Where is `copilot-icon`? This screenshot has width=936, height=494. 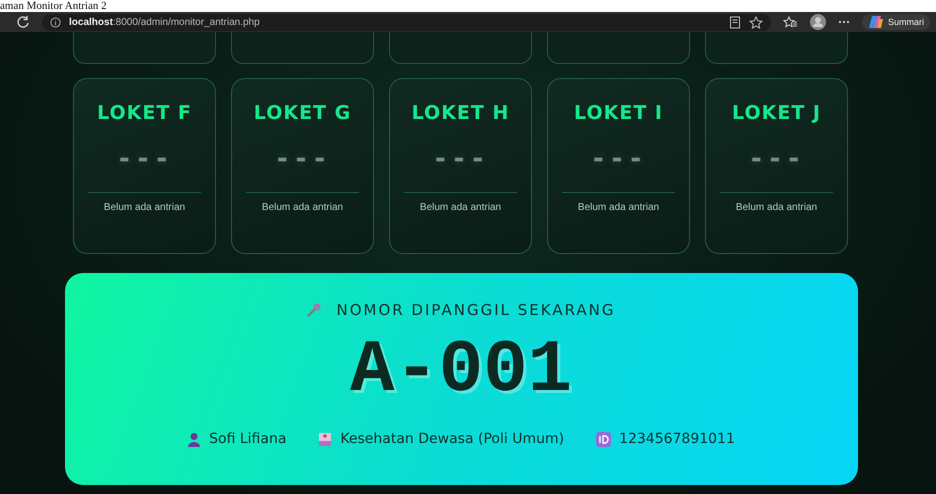
copilot-icon is located at coordinates (876, 22).